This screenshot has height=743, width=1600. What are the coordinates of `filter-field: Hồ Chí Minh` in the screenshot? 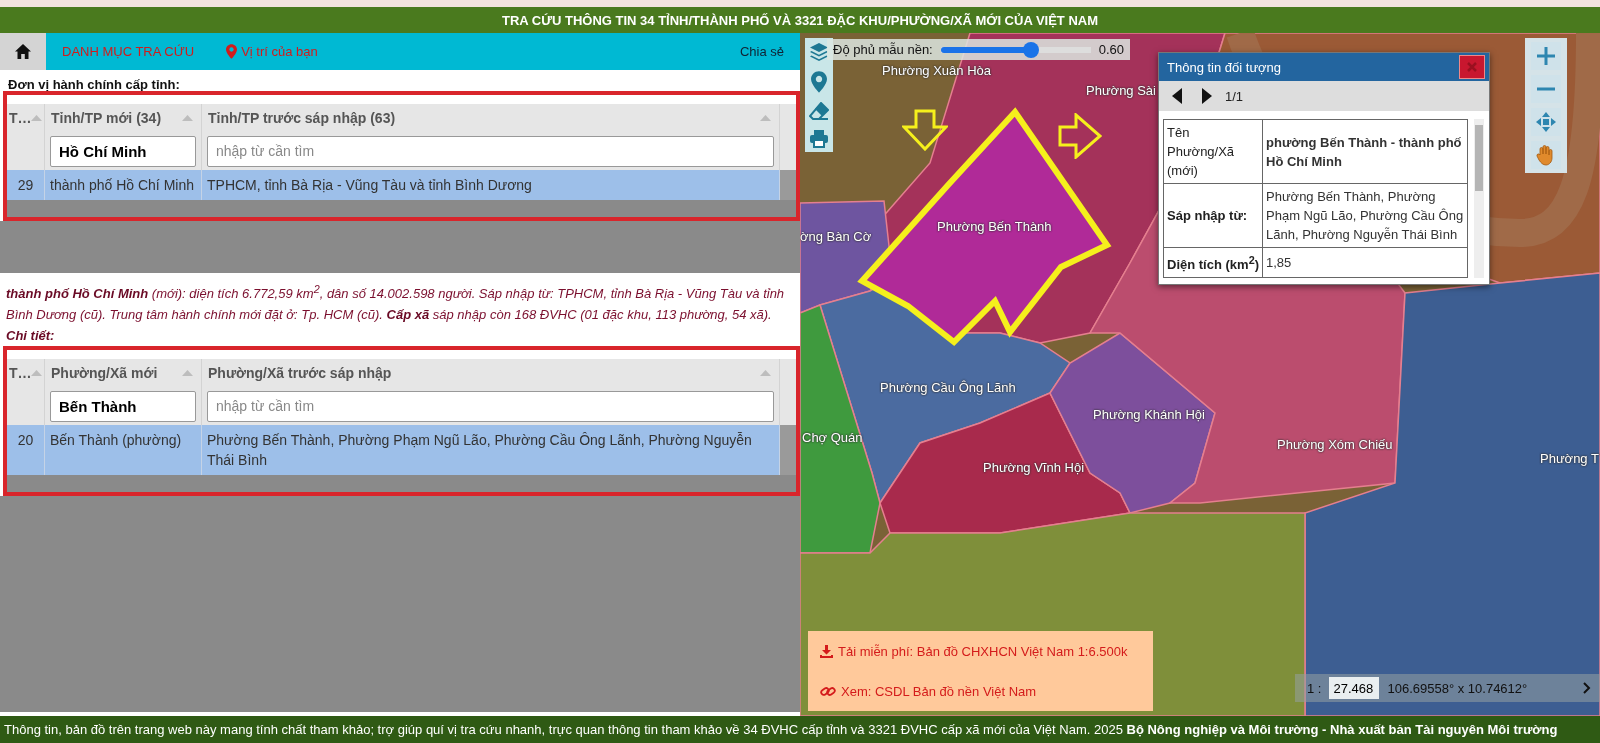 It's located at (123, 151).